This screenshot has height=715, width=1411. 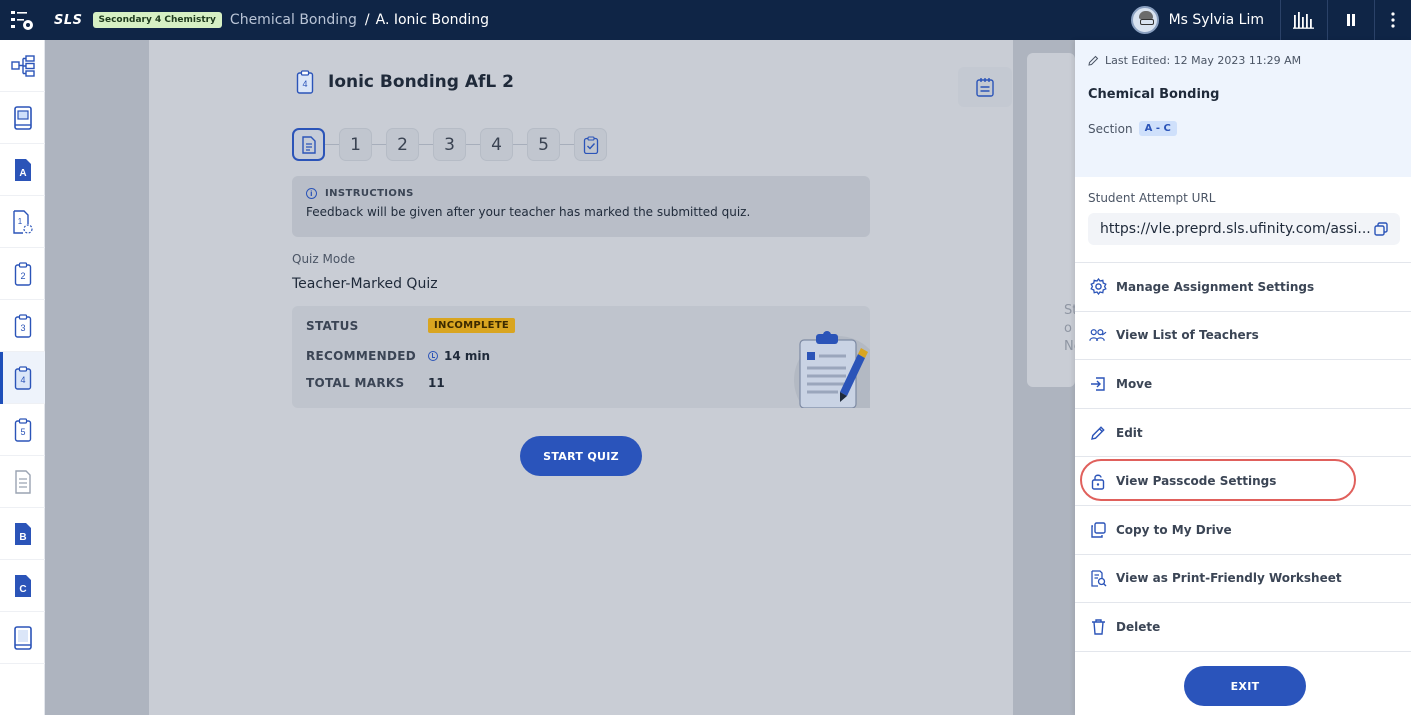 I want to click on status-badge: INCOMPLETE, so click(x=472, y=325).